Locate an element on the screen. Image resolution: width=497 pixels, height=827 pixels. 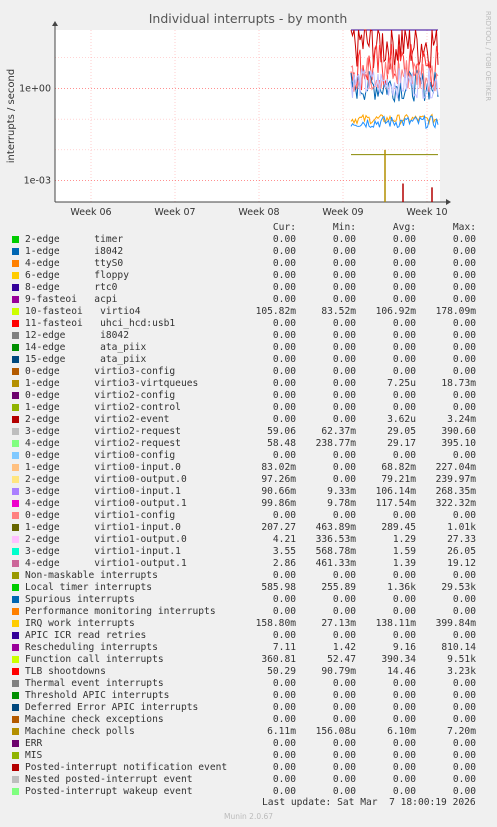
legend-max-value: 227.04m is located at coordinates (455, 467).